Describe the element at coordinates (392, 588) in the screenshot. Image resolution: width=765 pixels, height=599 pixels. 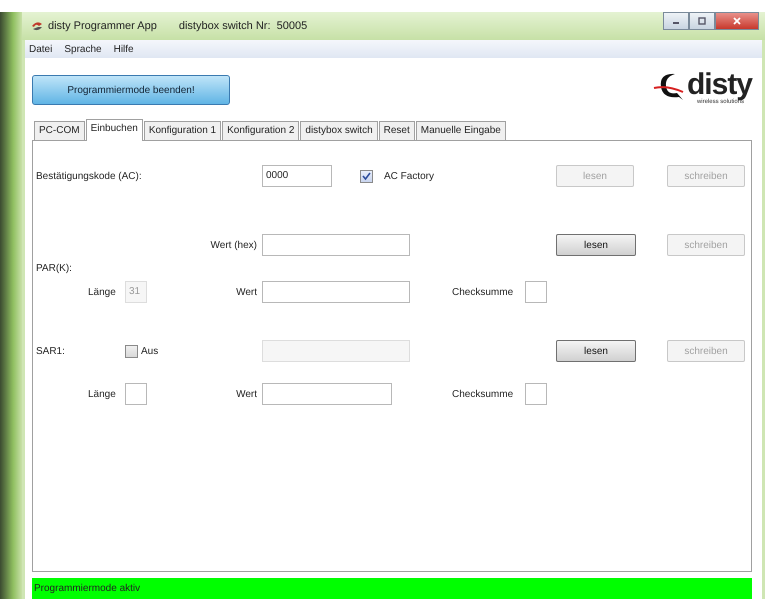
I see `status-bar: Programmiermode aktiv` at that location.